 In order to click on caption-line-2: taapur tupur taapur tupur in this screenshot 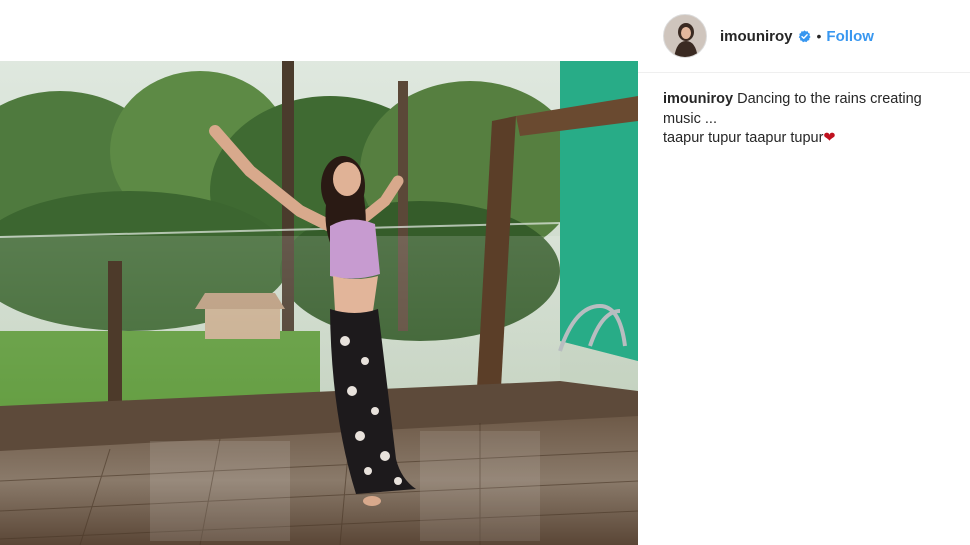, I will do `click(743, 138)`.